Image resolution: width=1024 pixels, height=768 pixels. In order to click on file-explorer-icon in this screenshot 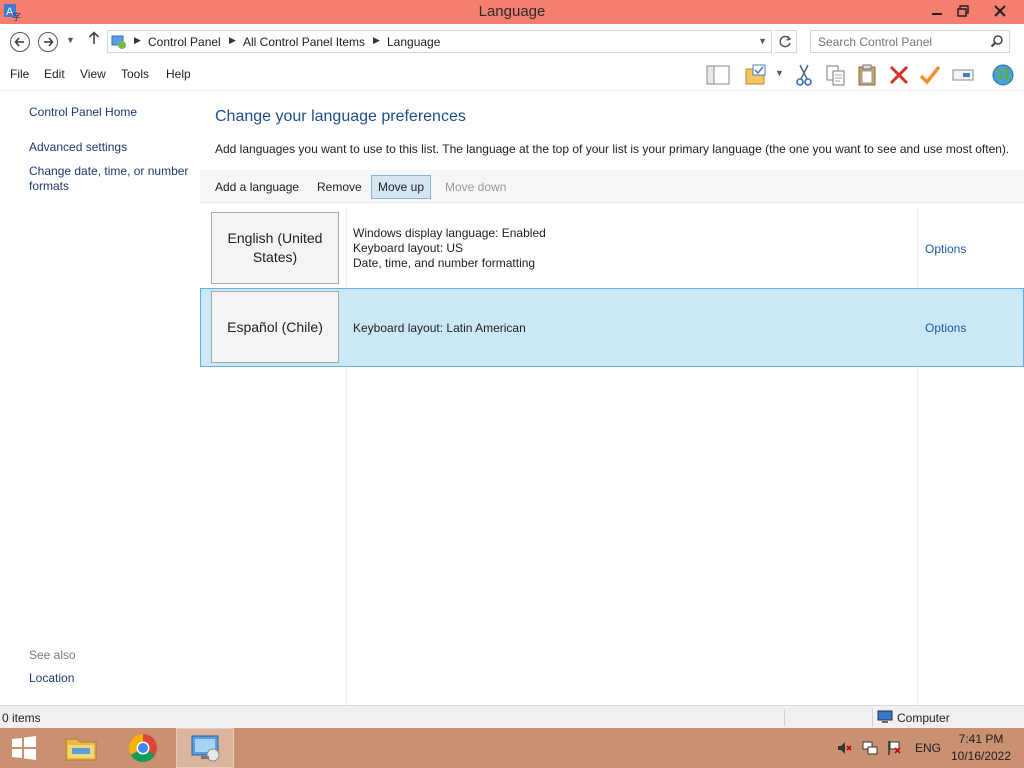, I will do `click(81, 749)`.